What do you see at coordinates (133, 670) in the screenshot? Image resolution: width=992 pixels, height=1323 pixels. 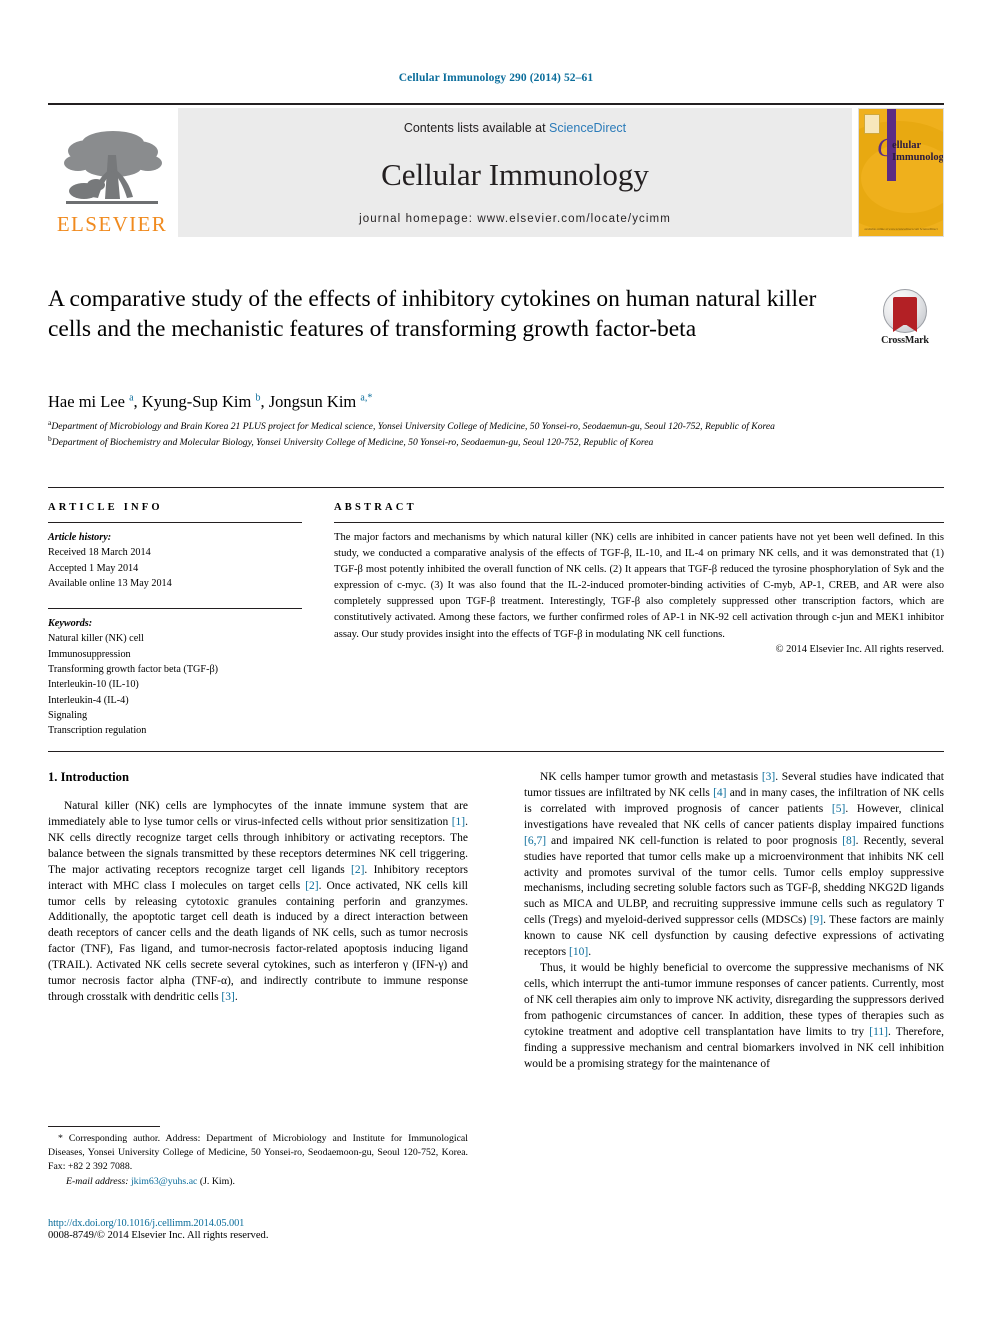 I see `keyword-item: Transforming growth factor beta (TGF-β)` at bounding box center [133, 670].